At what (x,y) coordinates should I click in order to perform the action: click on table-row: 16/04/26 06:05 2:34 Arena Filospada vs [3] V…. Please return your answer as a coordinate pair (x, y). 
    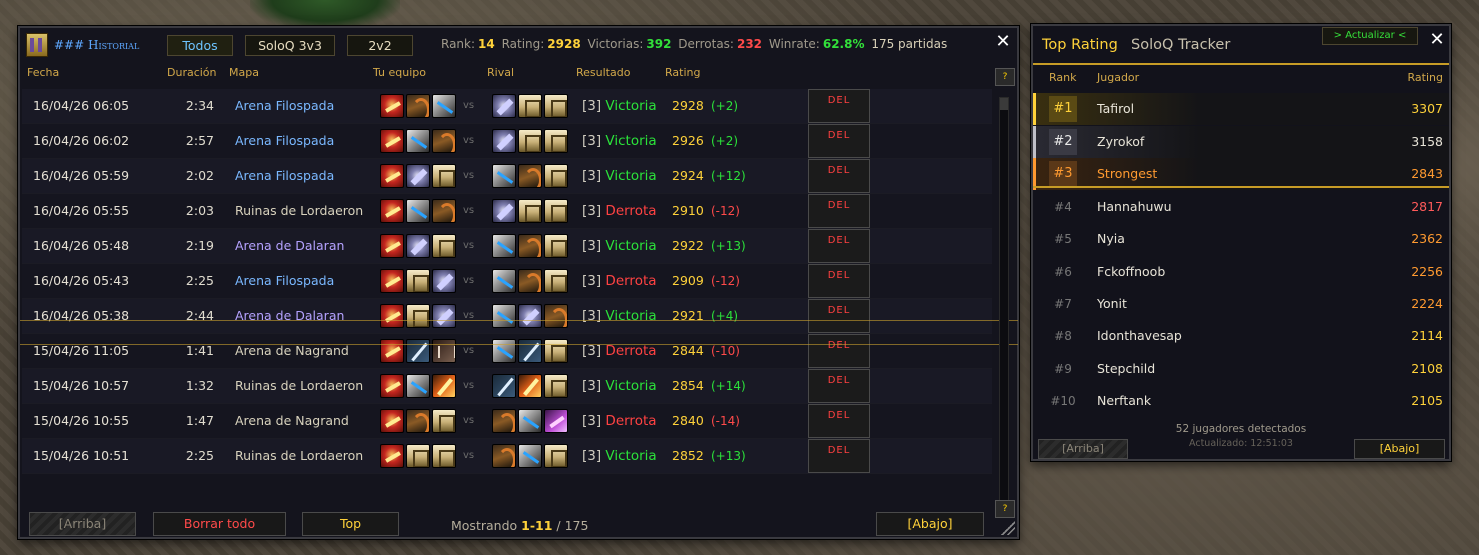
    Looking at the image, I should click on (507, 106).